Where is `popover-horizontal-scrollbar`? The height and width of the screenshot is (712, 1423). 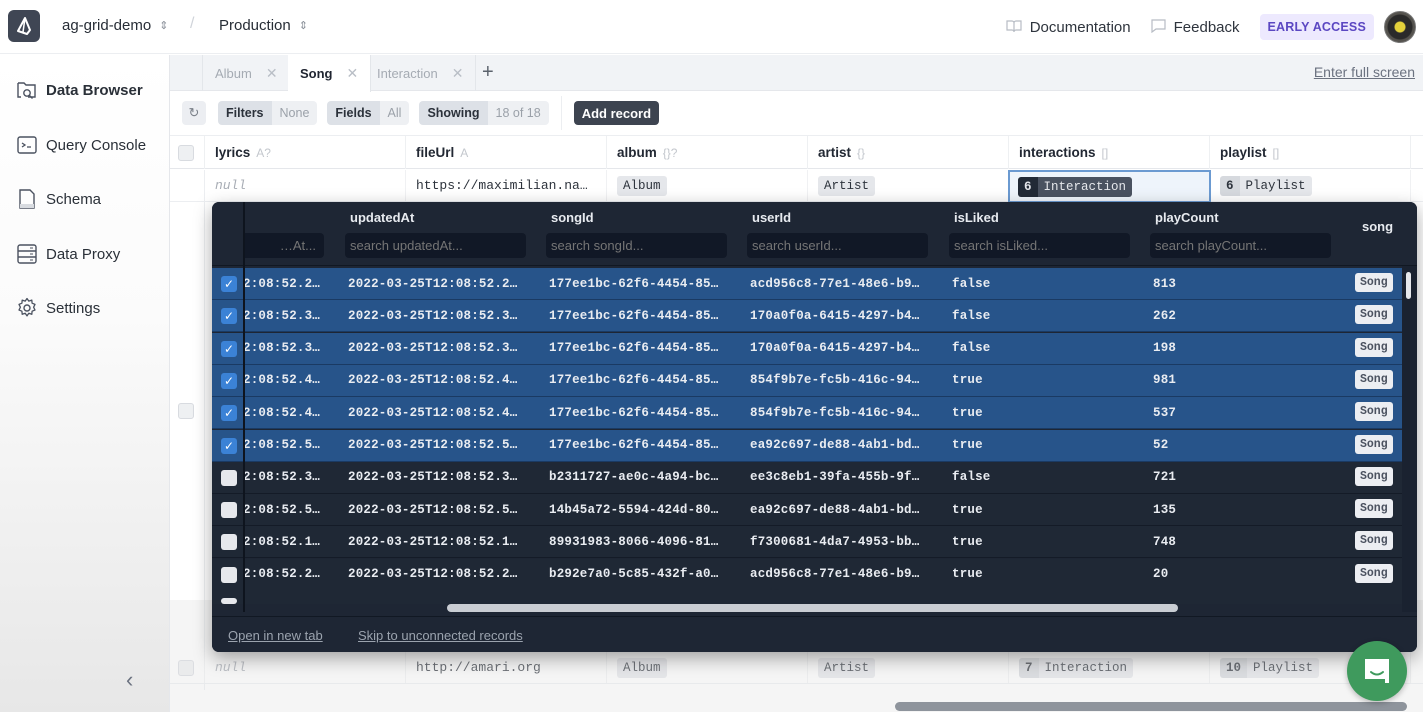 popover-horizontal-scrollbar is located at coordinates (812, 608).